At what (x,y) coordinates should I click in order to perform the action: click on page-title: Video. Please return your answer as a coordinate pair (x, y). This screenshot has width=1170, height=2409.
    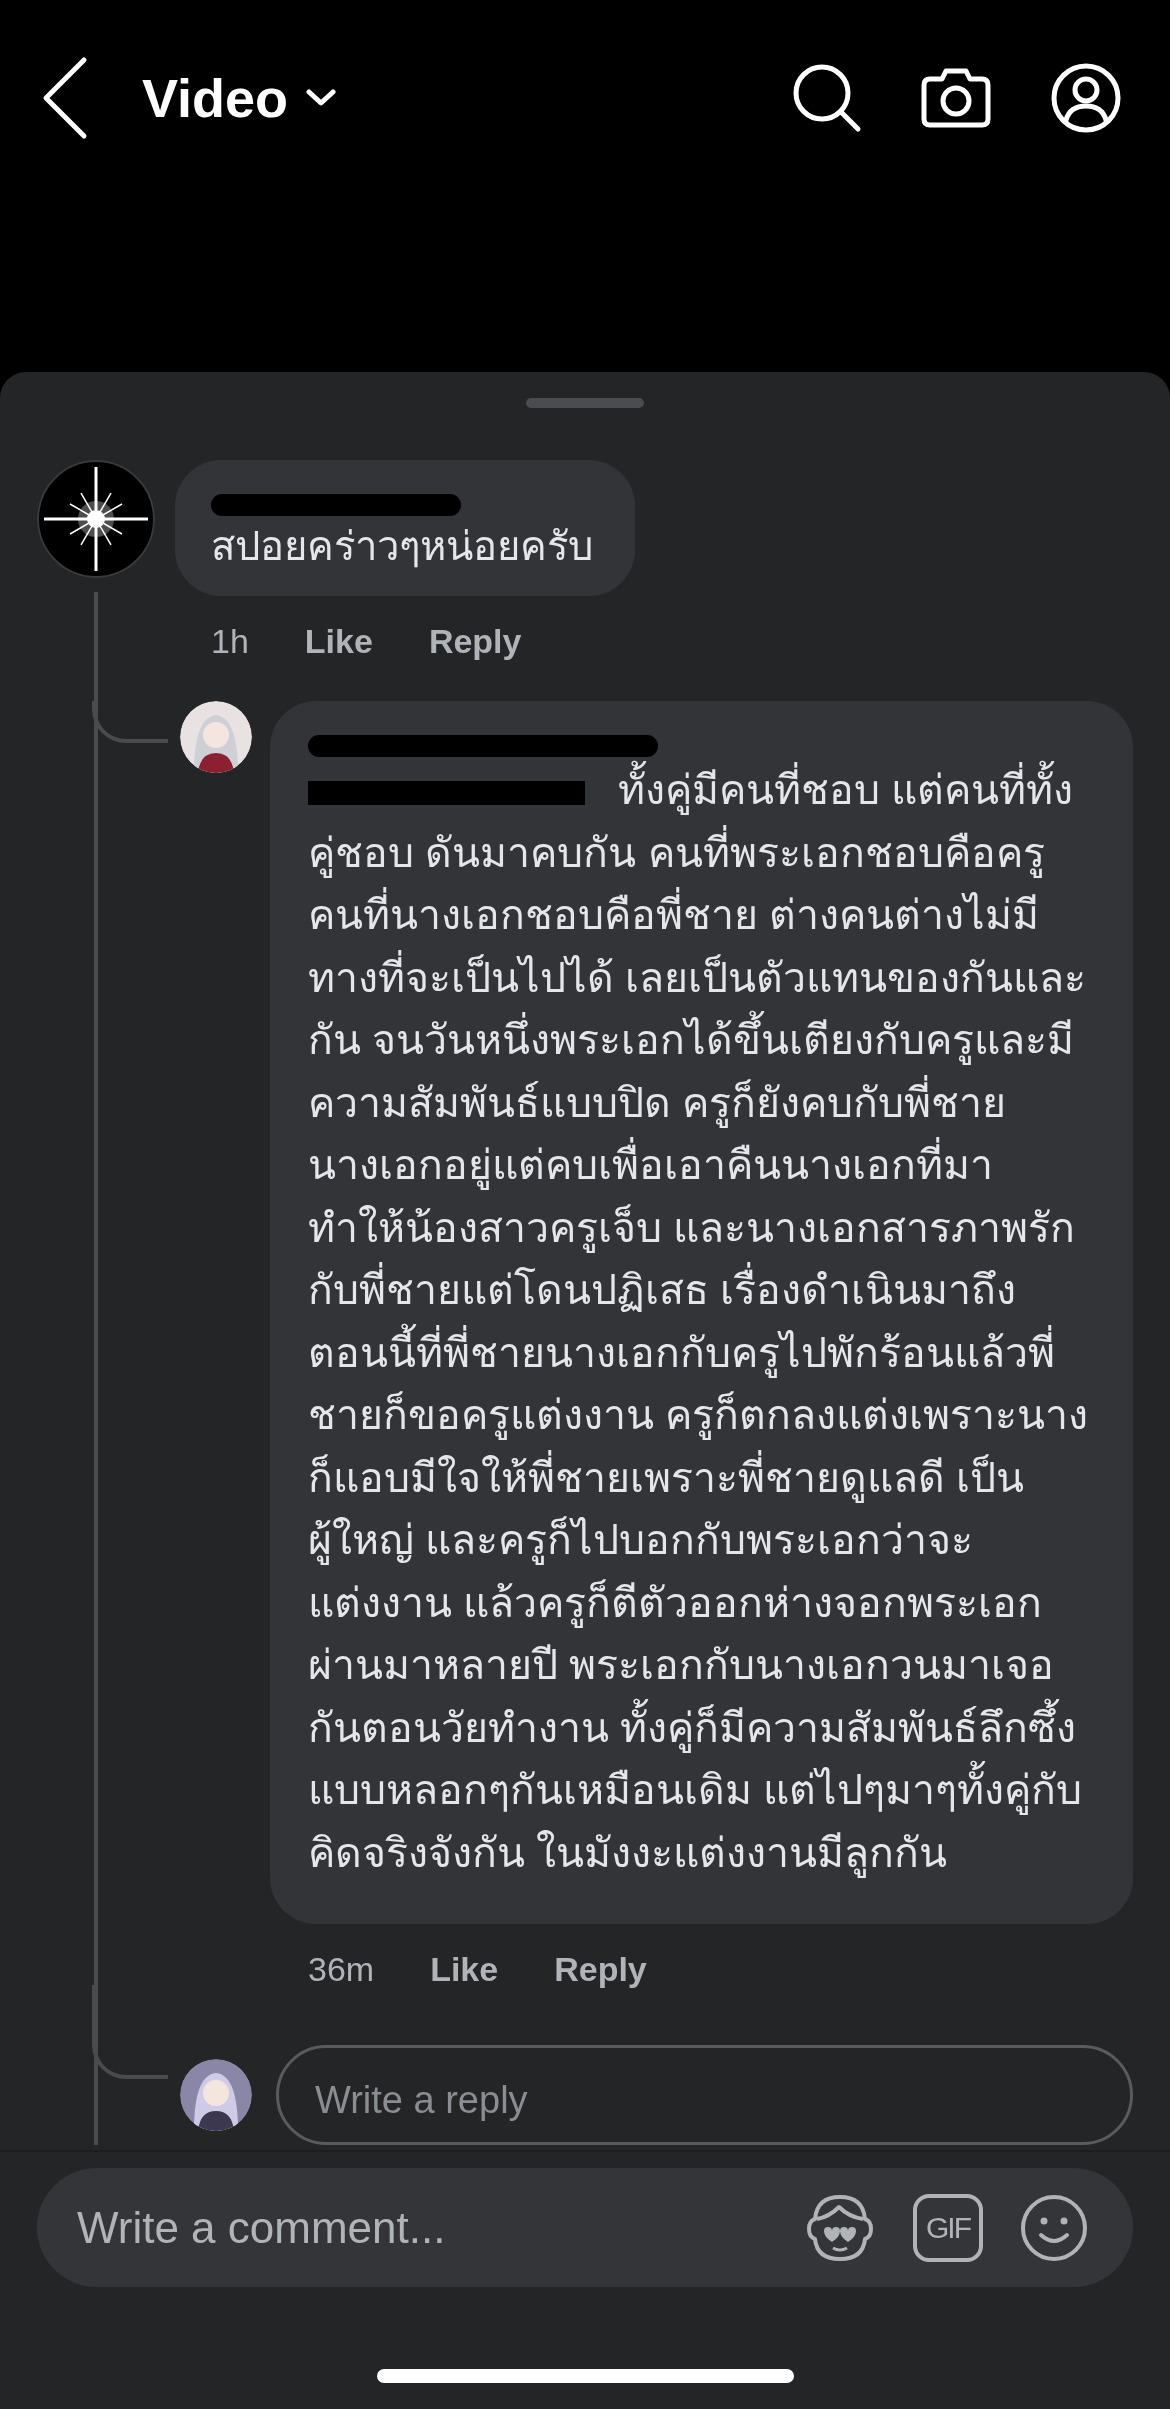
    Looking at the image, I should click on (215, 98).